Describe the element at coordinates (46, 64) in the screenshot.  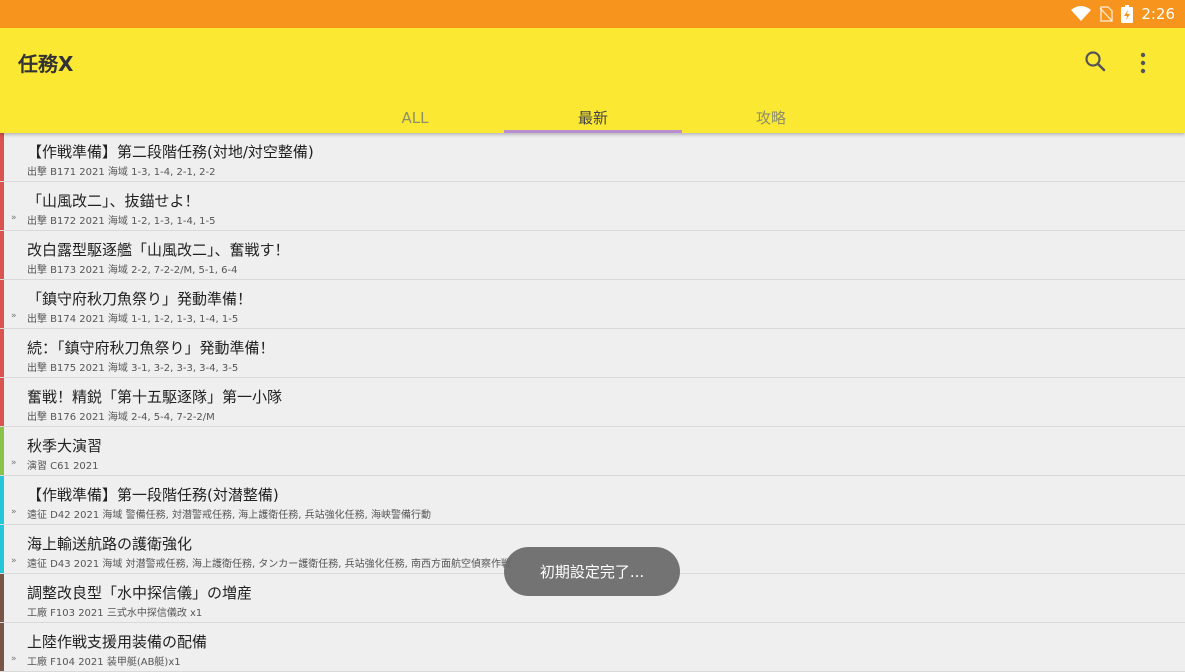
I see `app-title: 任務X` at that location.